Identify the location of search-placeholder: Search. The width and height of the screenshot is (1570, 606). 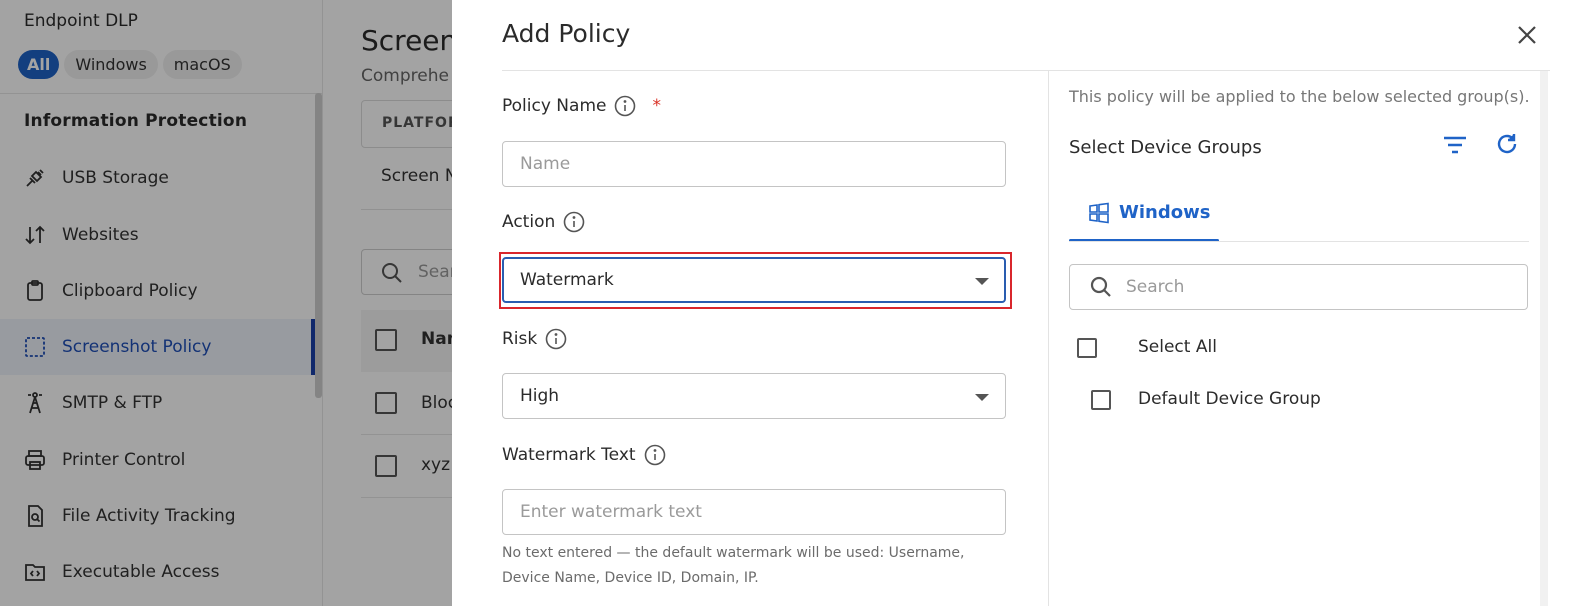
(1155, 287).